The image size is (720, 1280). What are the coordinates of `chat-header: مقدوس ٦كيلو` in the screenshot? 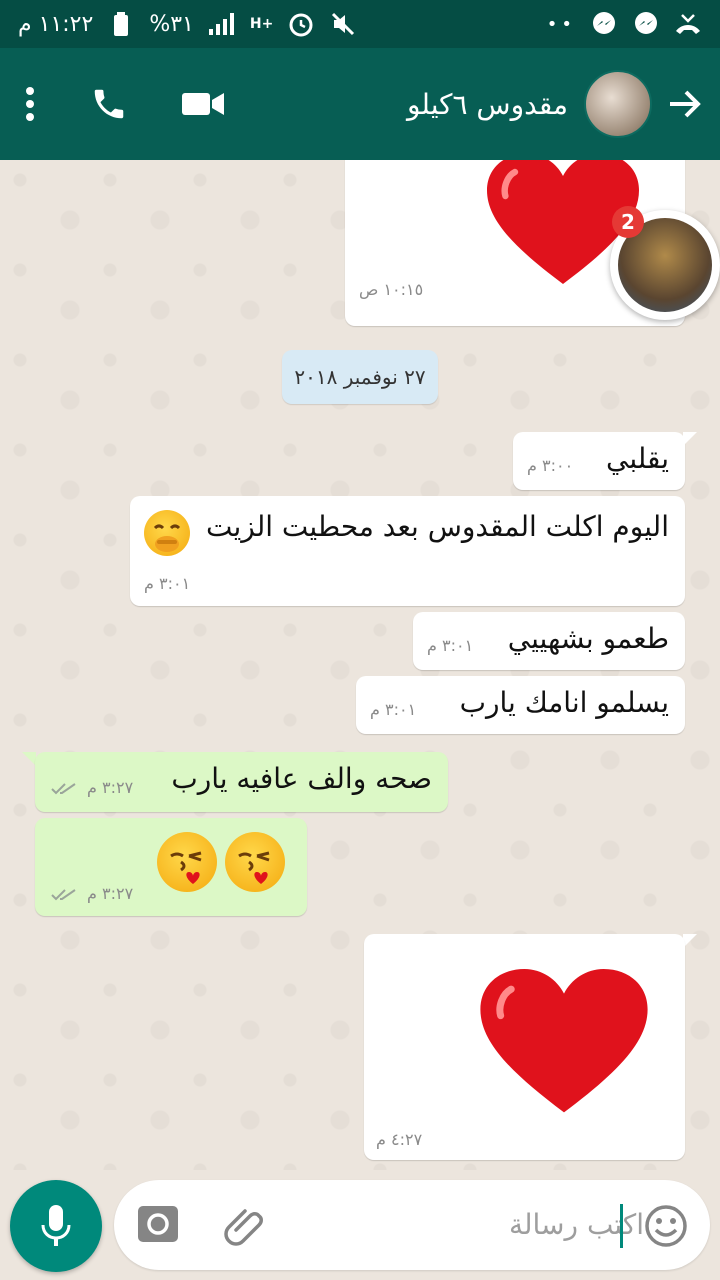 It's located at (360, 104).